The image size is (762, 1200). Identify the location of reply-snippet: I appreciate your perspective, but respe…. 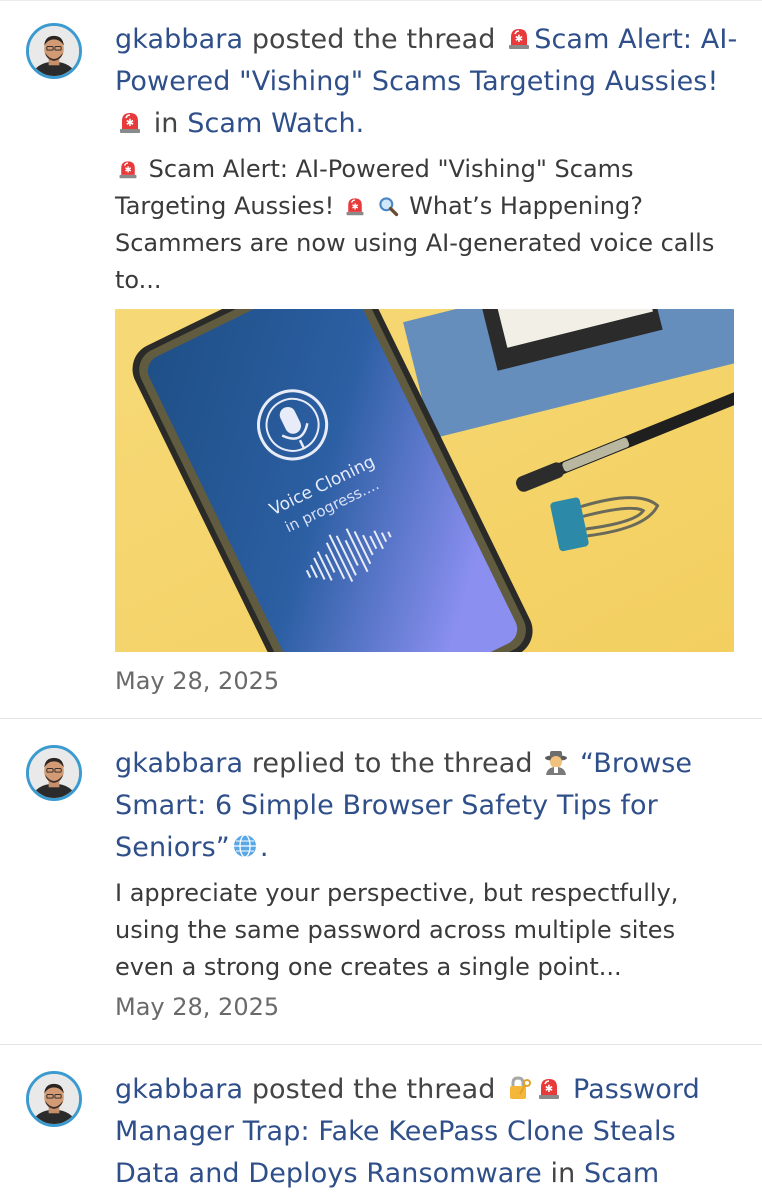
(397, 930).